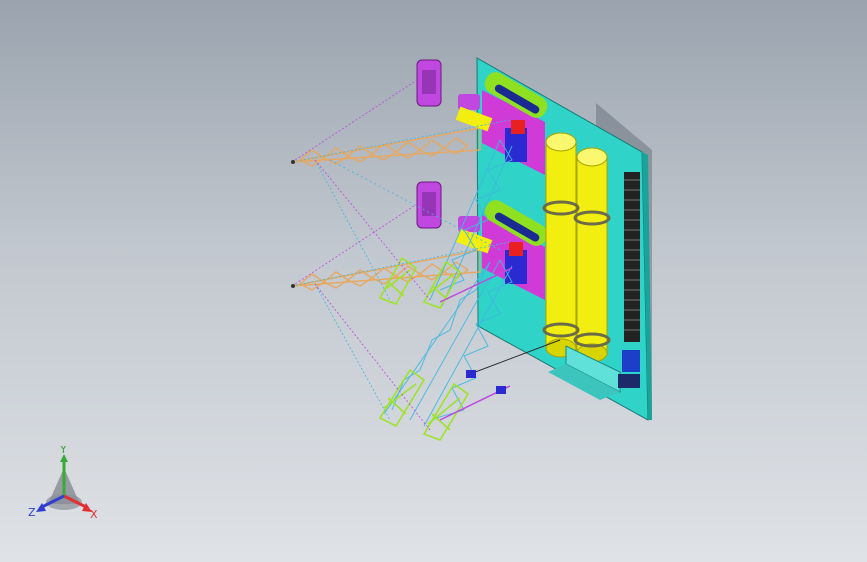 This screenshot has height=562, width=867. I want to click on orientation-triad: Y X Z, so click(64, 482).